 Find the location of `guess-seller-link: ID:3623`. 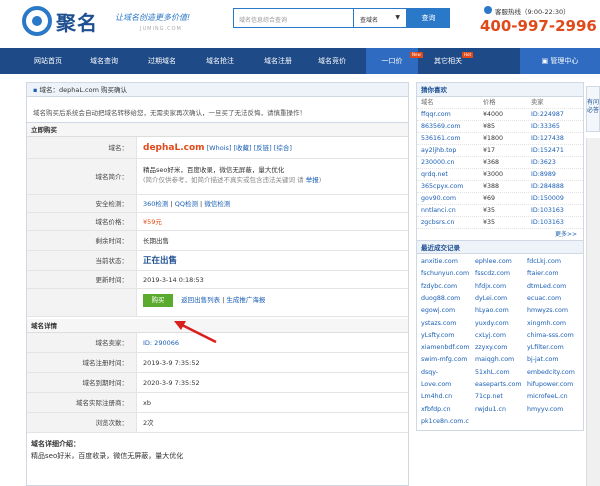

guess-seller-link: ID:3623 is located at coordinates (543, 163).